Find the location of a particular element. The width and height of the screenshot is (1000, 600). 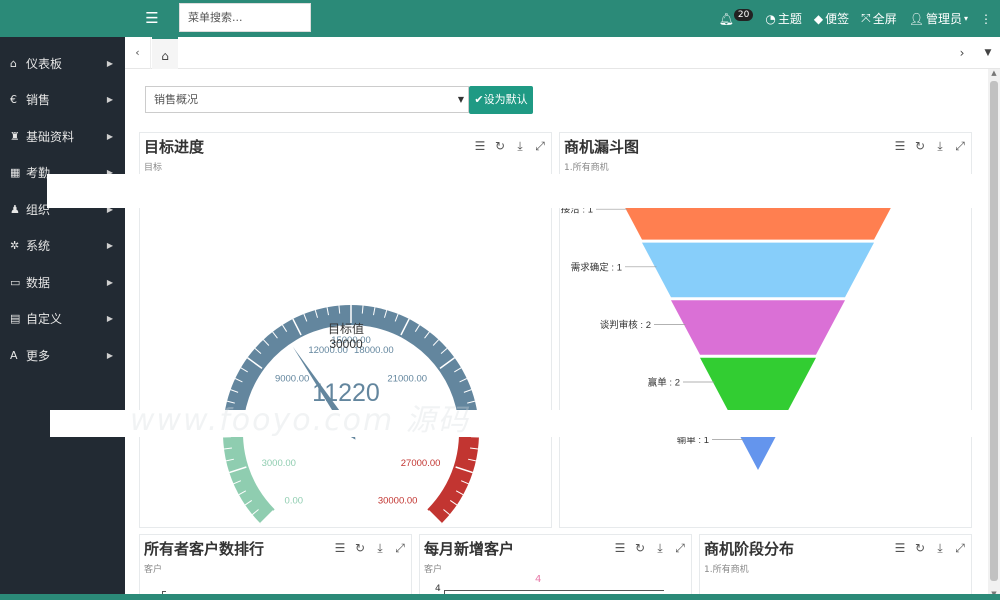

panel-title: 所有者客户数排行 is located at coordinates (204, 549).